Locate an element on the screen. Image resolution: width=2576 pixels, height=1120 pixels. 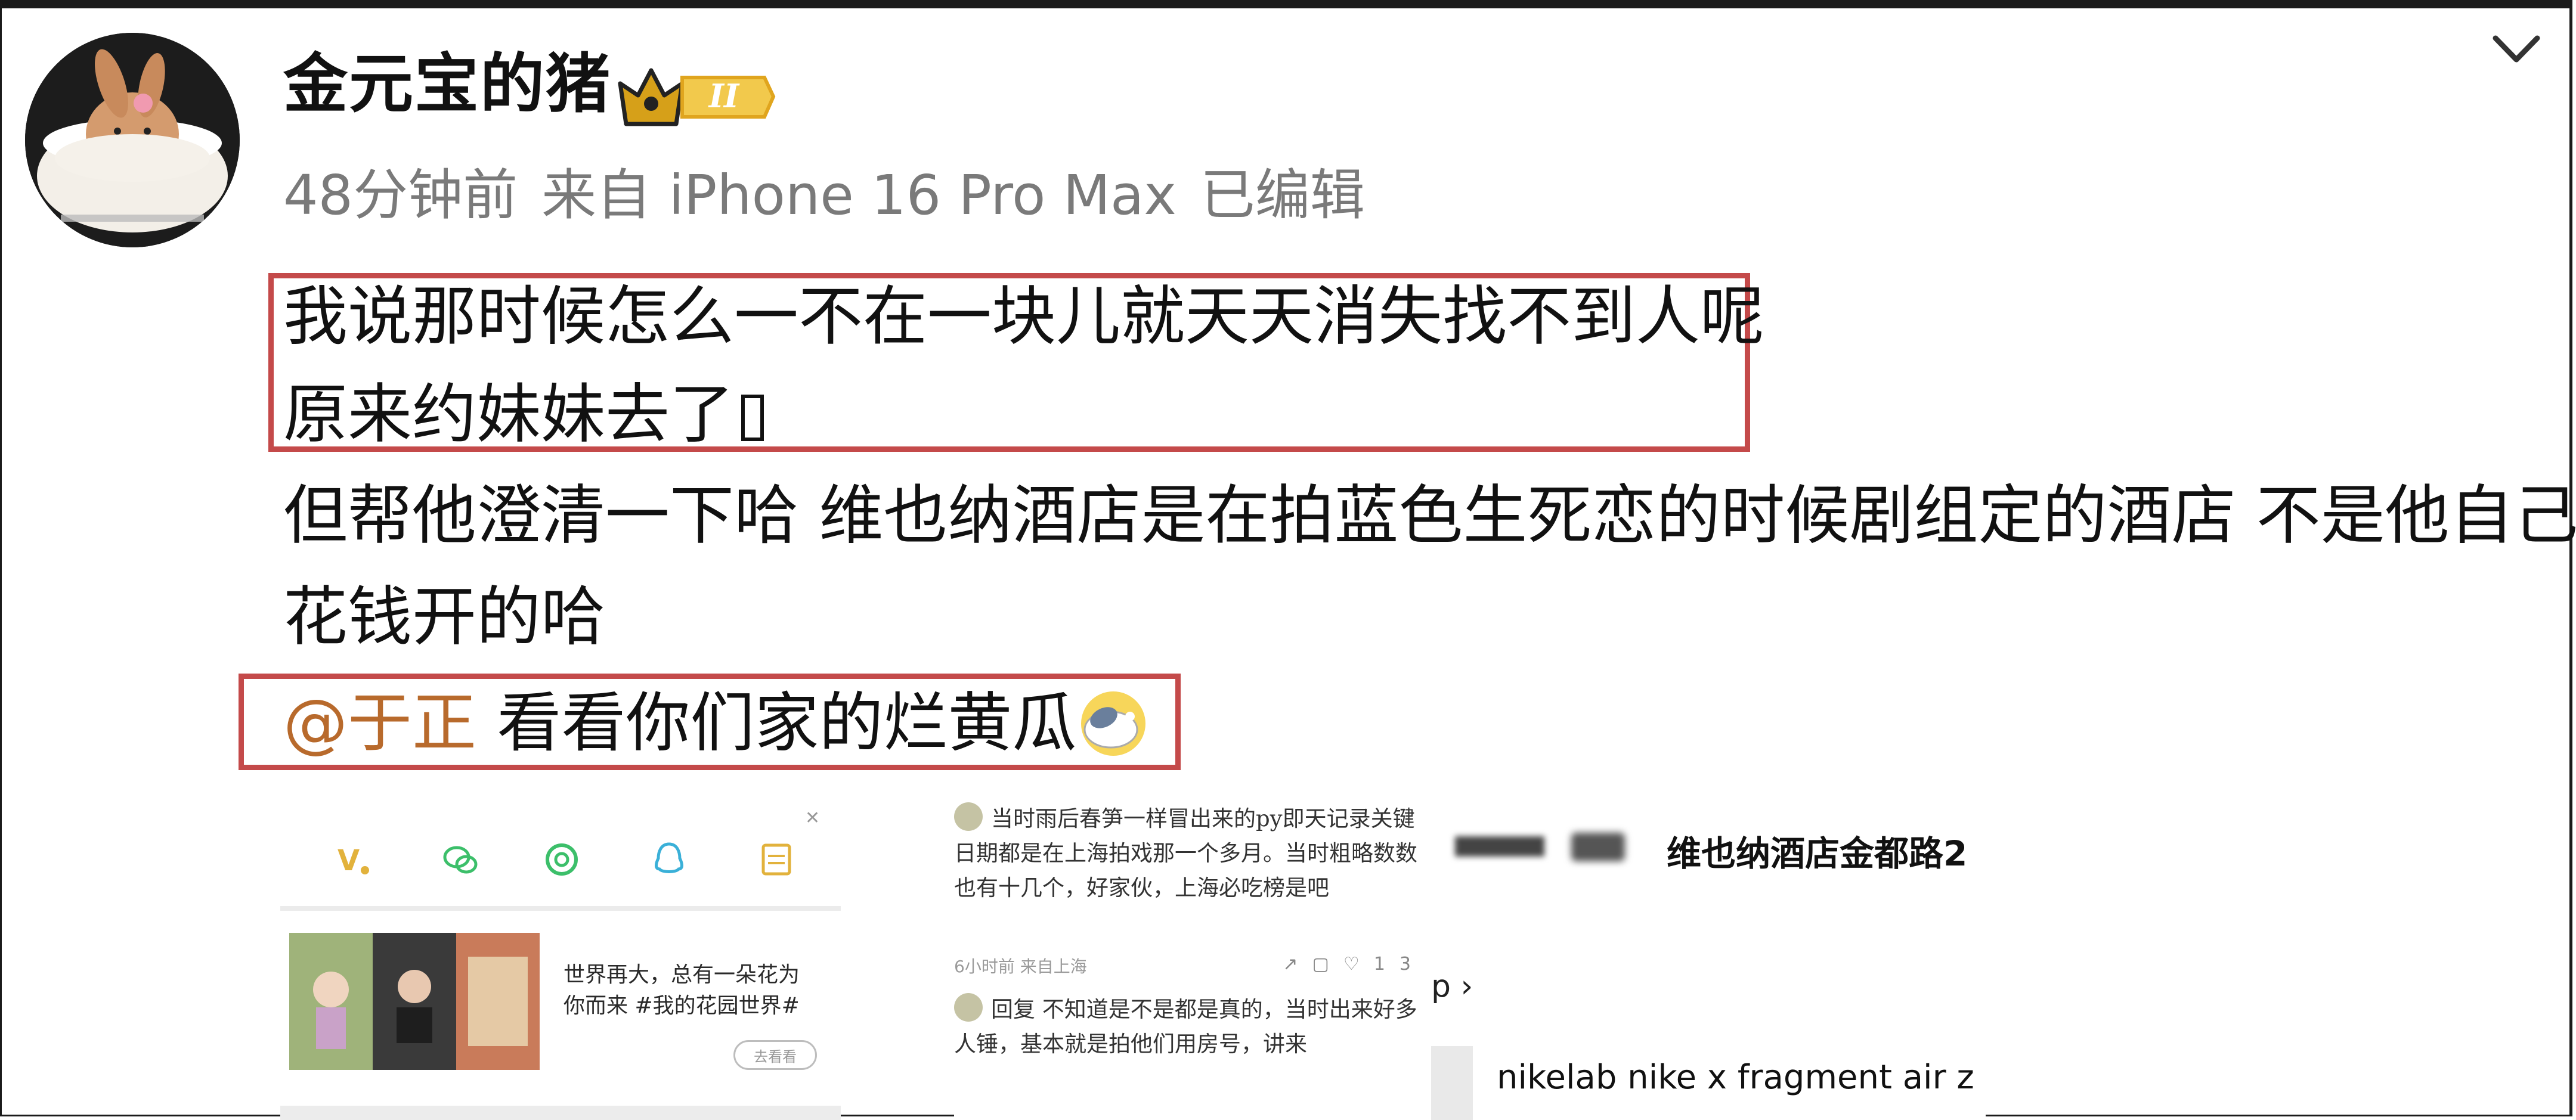
avatar is located at coordinates (132, 140).